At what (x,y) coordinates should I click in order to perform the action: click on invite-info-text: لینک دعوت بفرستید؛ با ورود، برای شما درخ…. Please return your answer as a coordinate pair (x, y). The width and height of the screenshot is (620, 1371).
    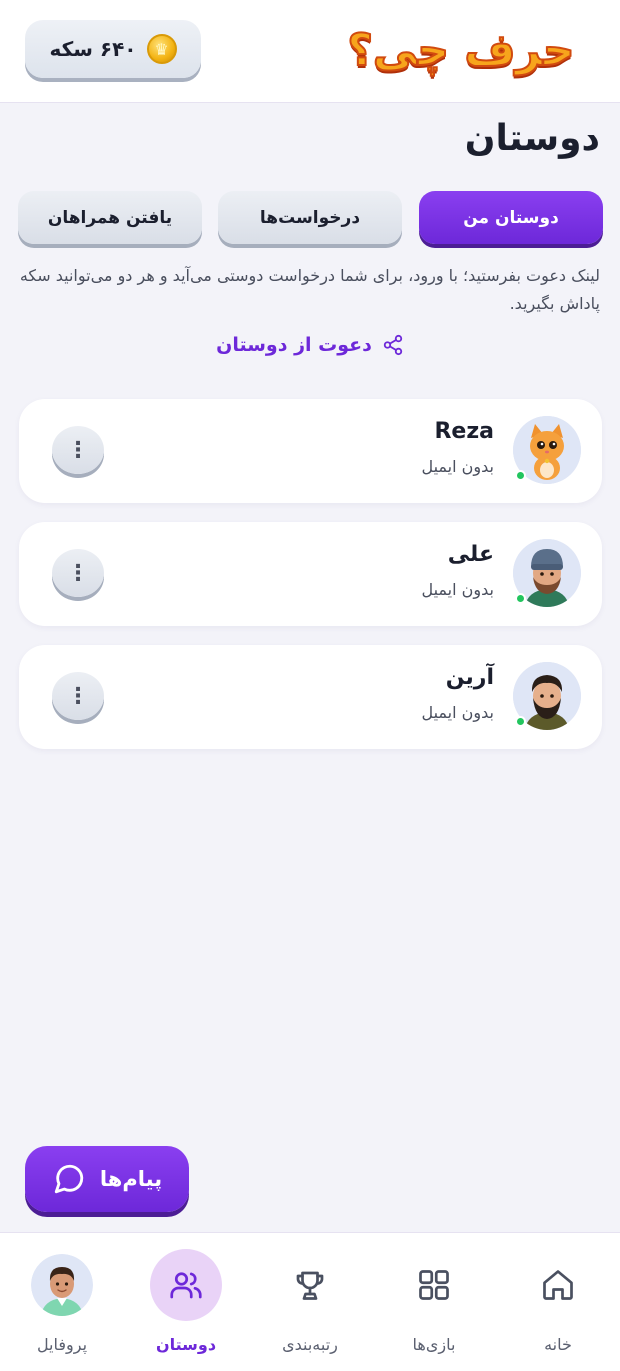
    Looking at the image, I should click on (309, 289).